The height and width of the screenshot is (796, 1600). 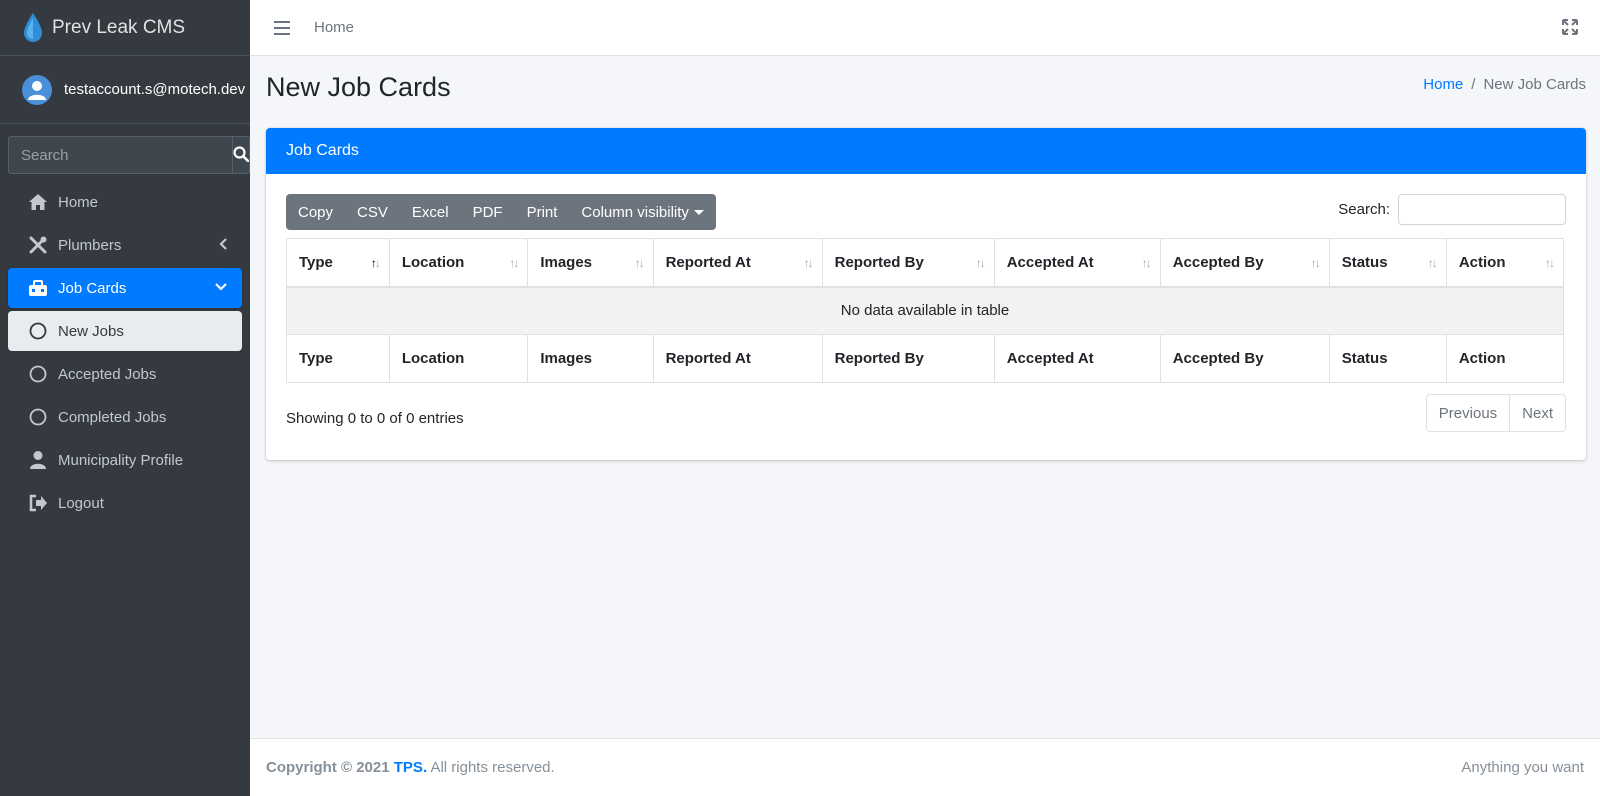 What do you see at coordinates (223, 246) in the screenshot?
I see `chevron-left-icon` at bounding box center [223, 246].